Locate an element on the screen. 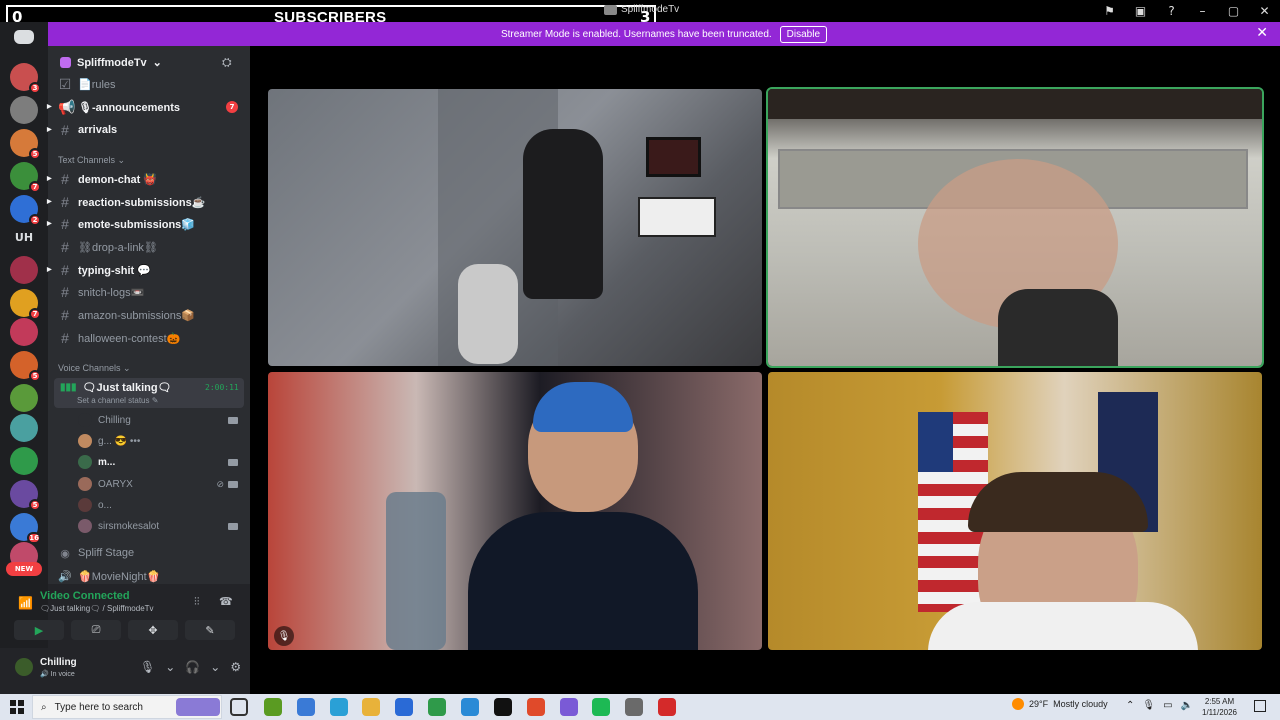 The height and width of the screenshot is (720, 1280). noise-suppression-icon: ⫶⫶ is located at coordinates (197, 602).